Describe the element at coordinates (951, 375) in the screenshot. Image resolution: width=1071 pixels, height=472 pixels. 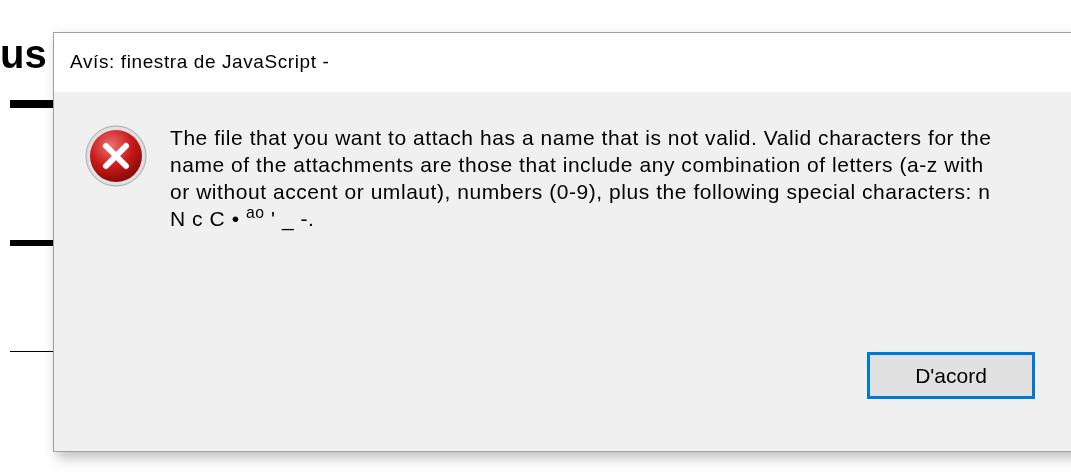
I see `ok-button: D'acord` at that location.